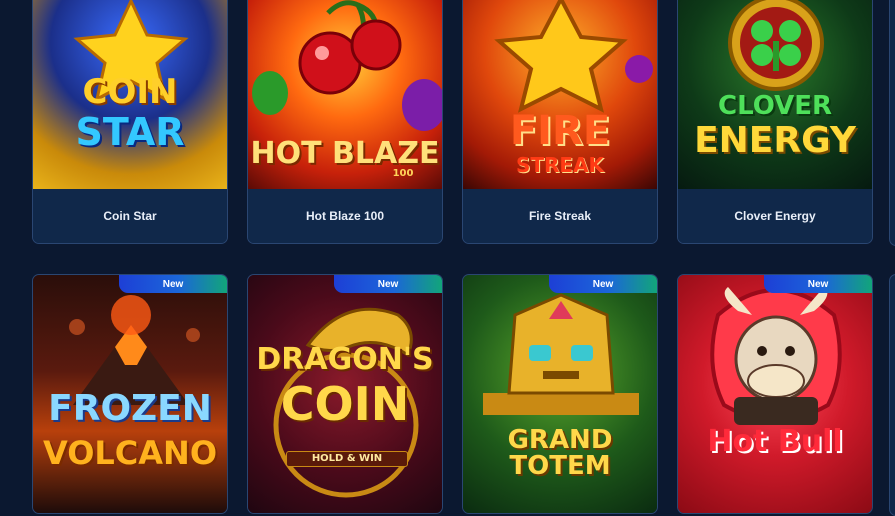 This screenshot has width=895, height=516. I want to click on game-title: Fire Streak, so click(560, 216).